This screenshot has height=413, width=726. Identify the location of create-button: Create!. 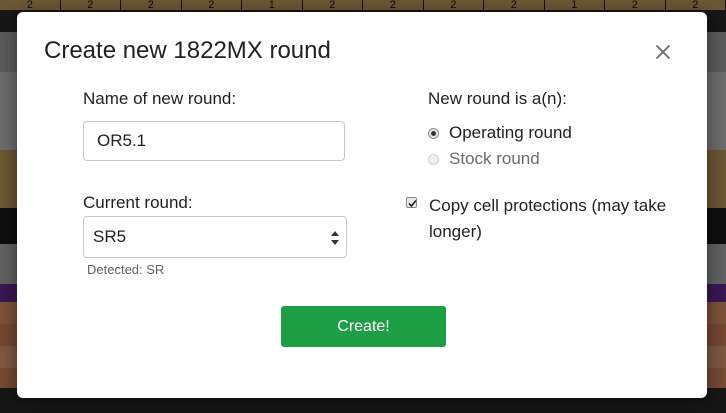
(363, 326).